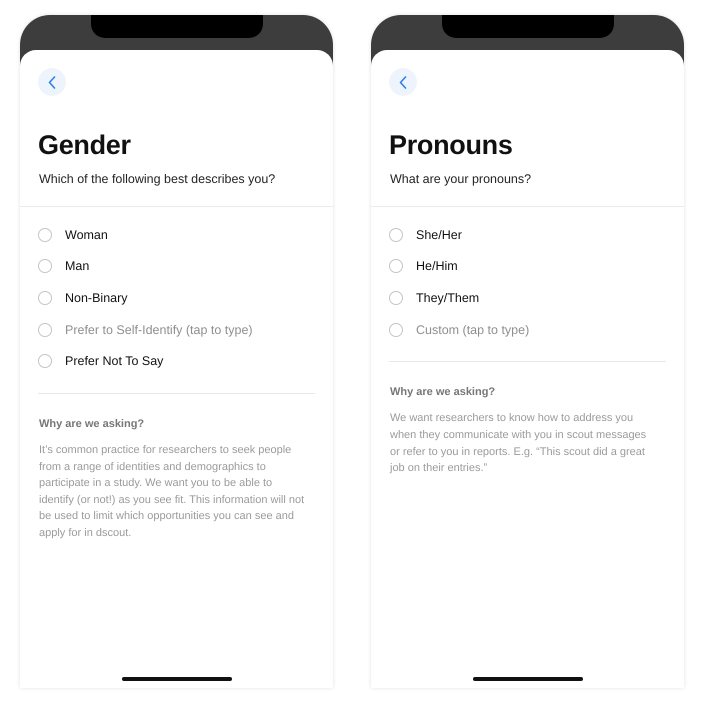 The width and height of the screenshot is (707, 704). I want to click on option-label: He/Him, so click(437, 266).